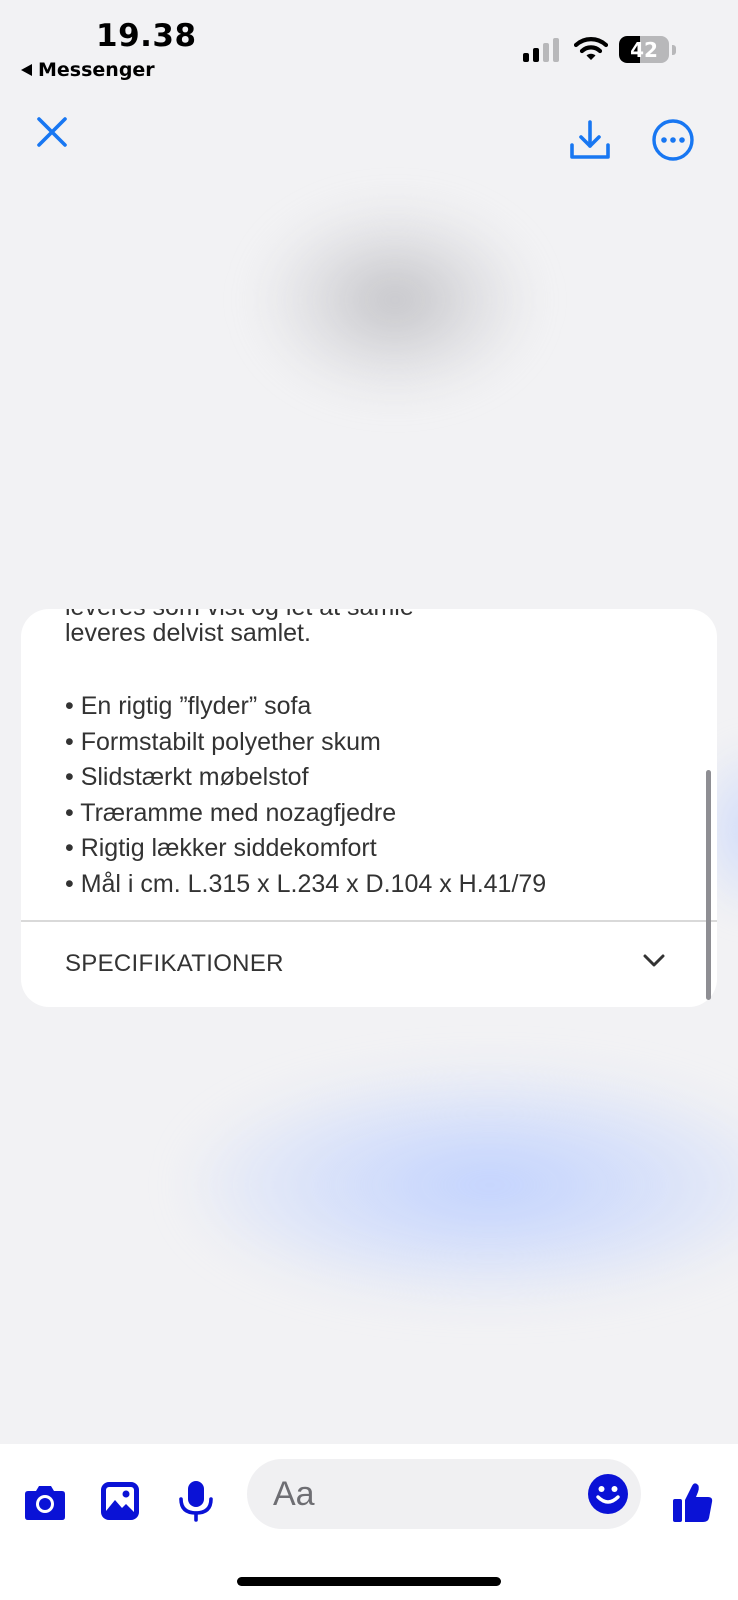 The image size is (738, 1600). What do you see at coordinates (591, 51) in the screenshot?
I see `wifi-icon` at bounding box center [591, 51].